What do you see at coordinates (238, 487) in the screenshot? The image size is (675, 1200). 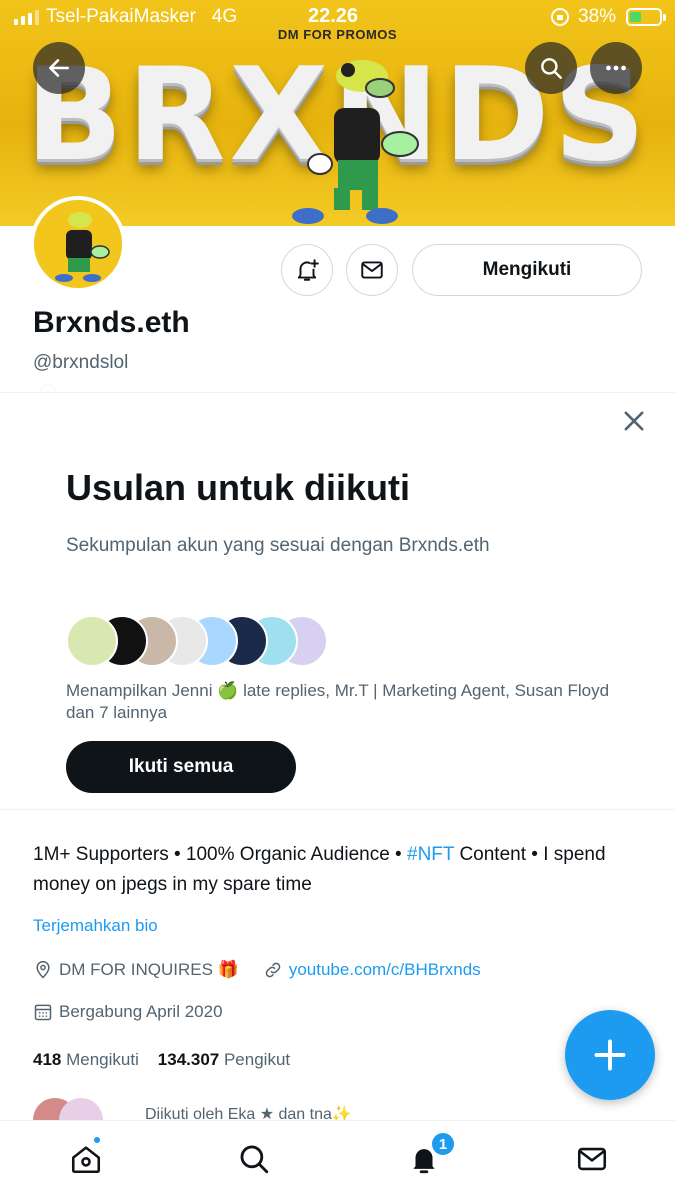 I see `suggestions-title: Usulan untuk diikuti` at bounding box center [238, 487].